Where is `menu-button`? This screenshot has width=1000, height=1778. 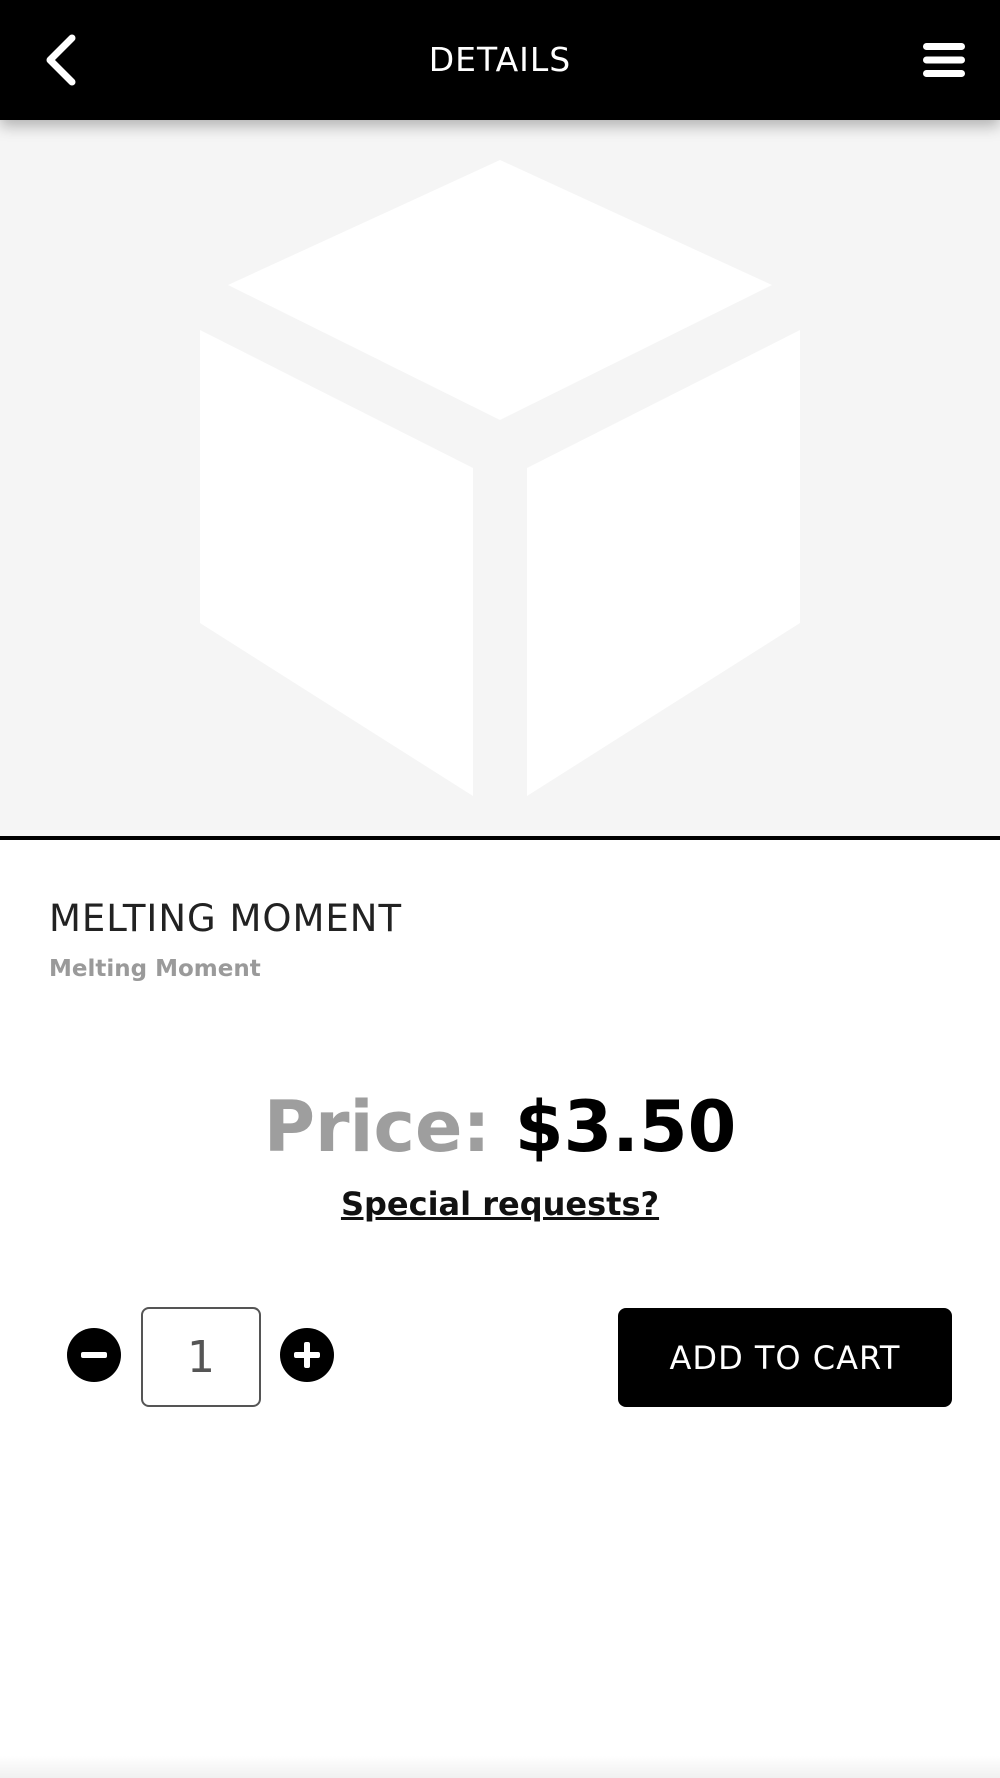
menu-button is located at coordinates (944, 60).